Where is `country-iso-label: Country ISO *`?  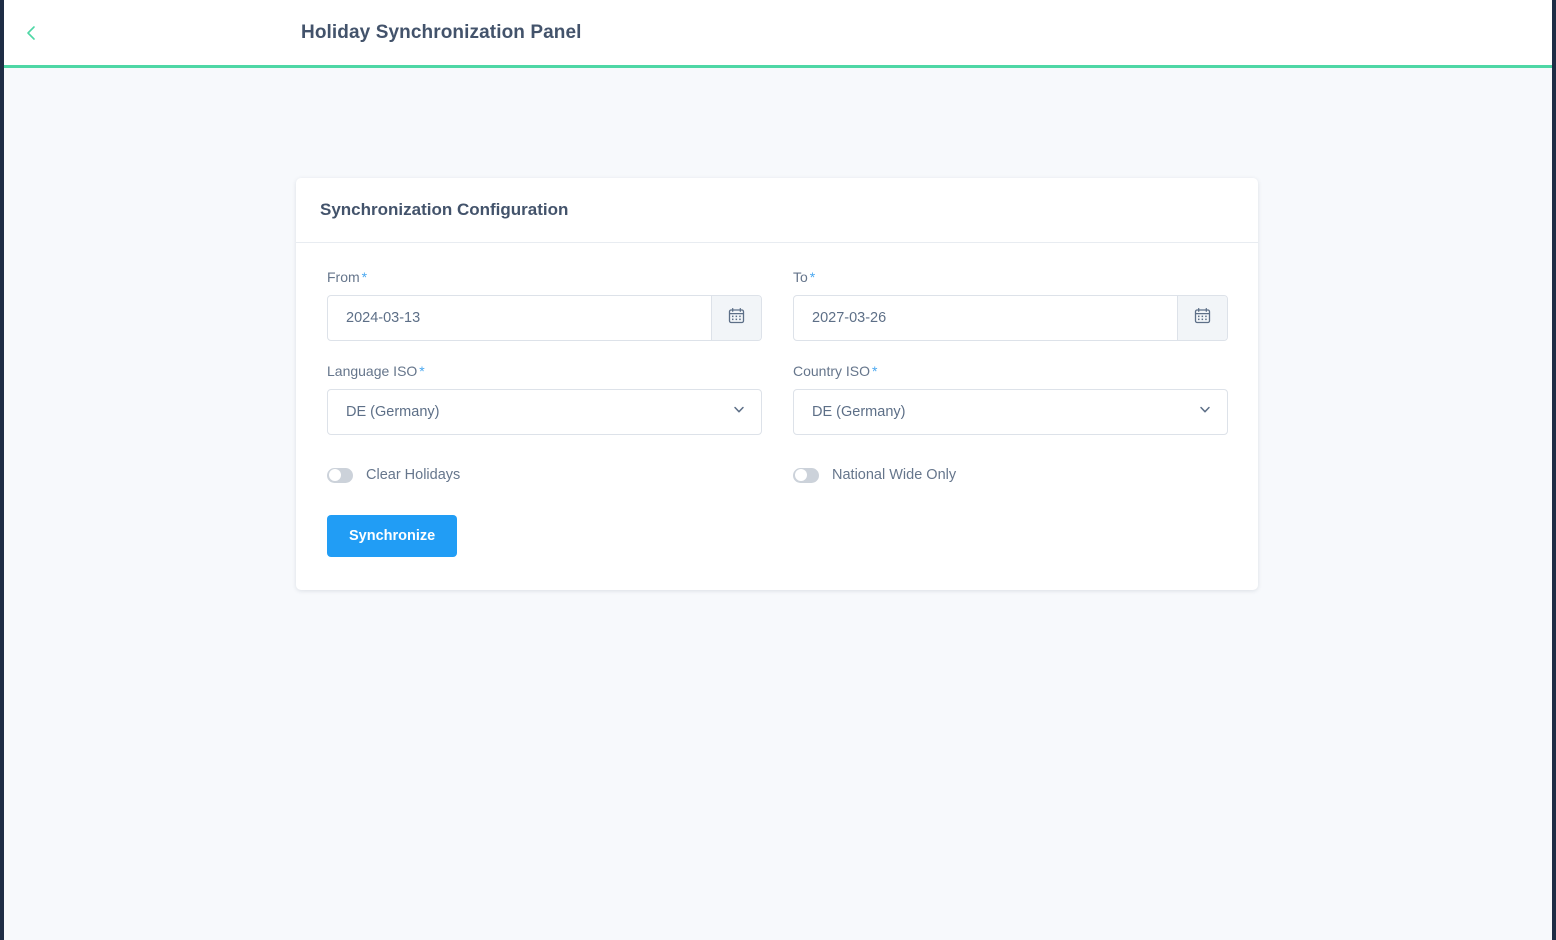 country-iso-label: Country ISO * is located at coordinates (1010, 371).